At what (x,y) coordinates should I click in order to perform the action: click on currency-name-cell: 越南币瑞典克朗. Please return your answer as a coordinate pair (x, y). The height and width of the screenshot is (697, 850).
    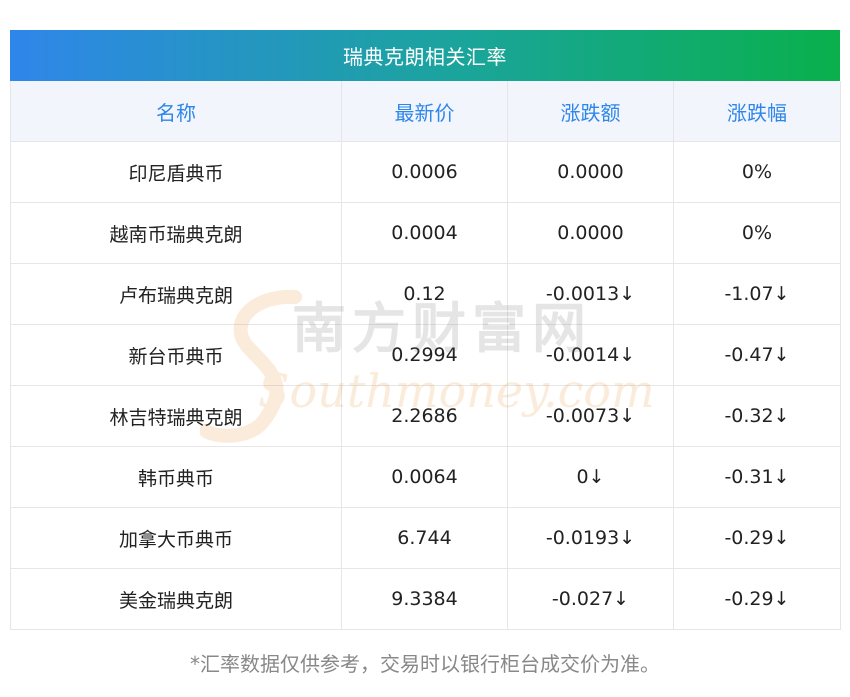
    Looking at the image, I should click on (176, 233).